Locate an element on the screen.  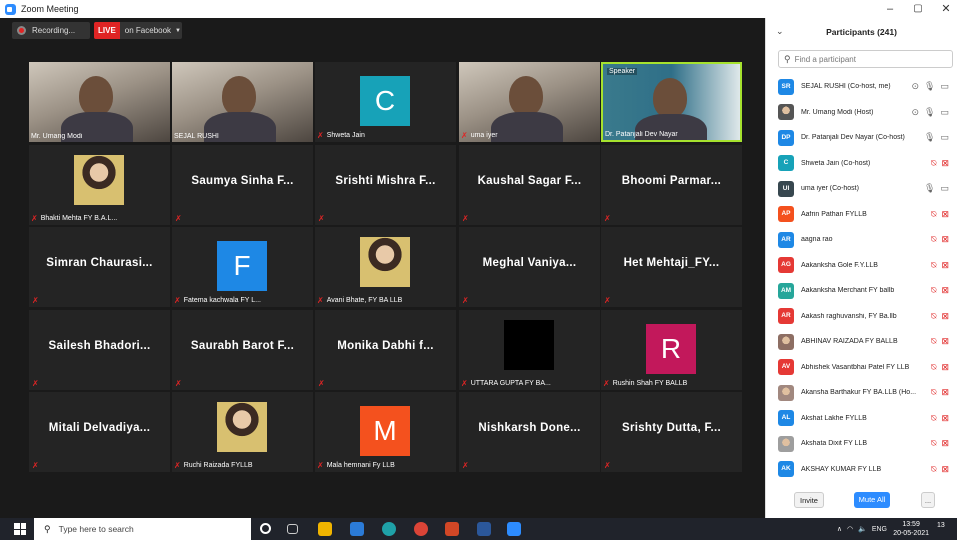
participant-row: AR aagna rao ⍉ ⊠ is located at coordinates (861, 240).